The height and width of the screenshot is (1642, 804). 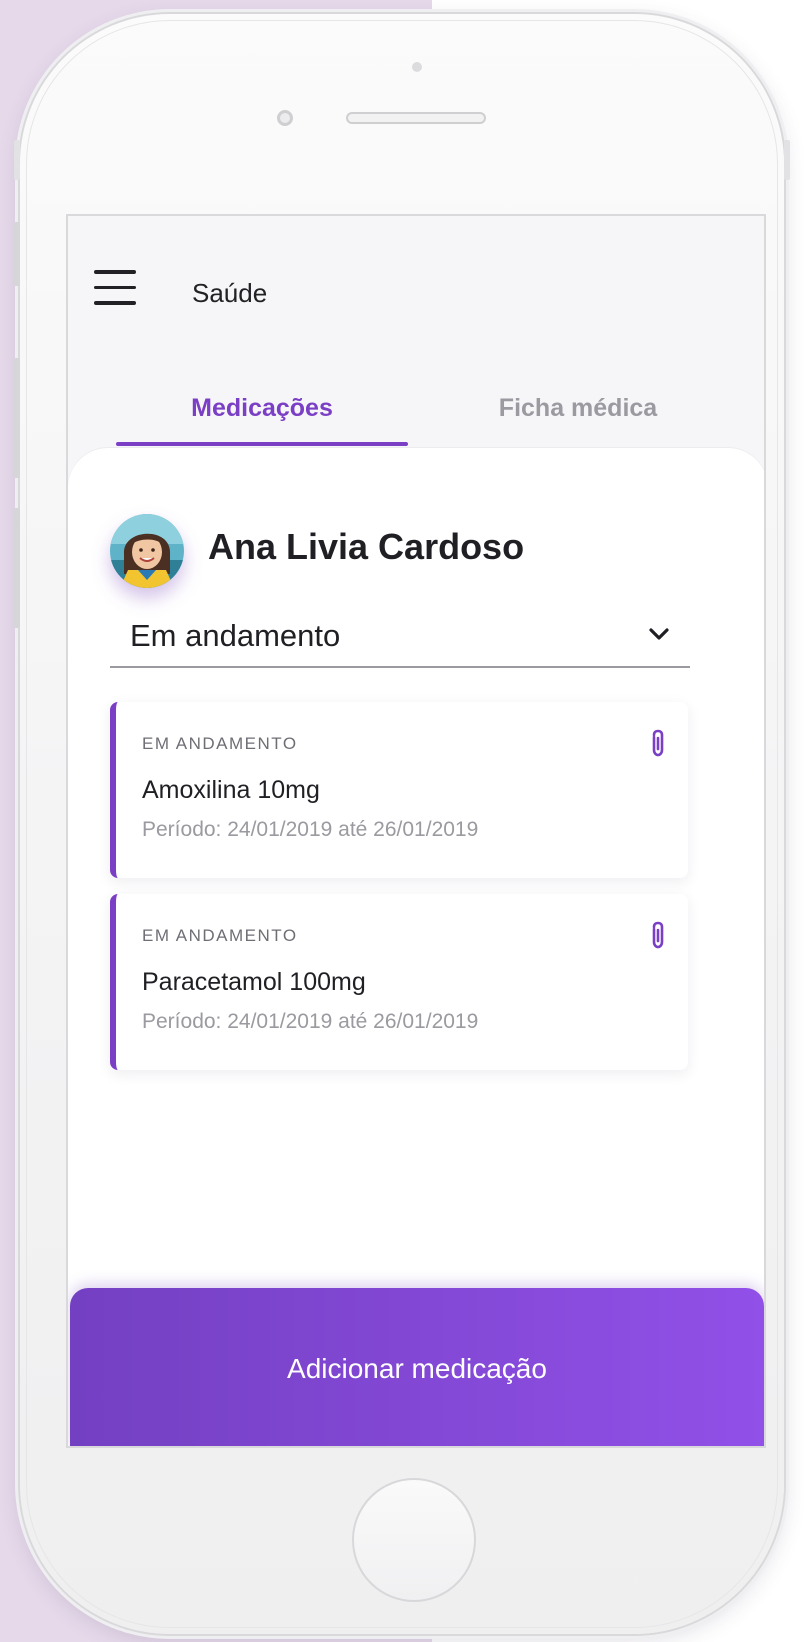 What do you see at coordinates (147, 551) in the screenshot?
I see `avatar` at bounding box center [147, 551].